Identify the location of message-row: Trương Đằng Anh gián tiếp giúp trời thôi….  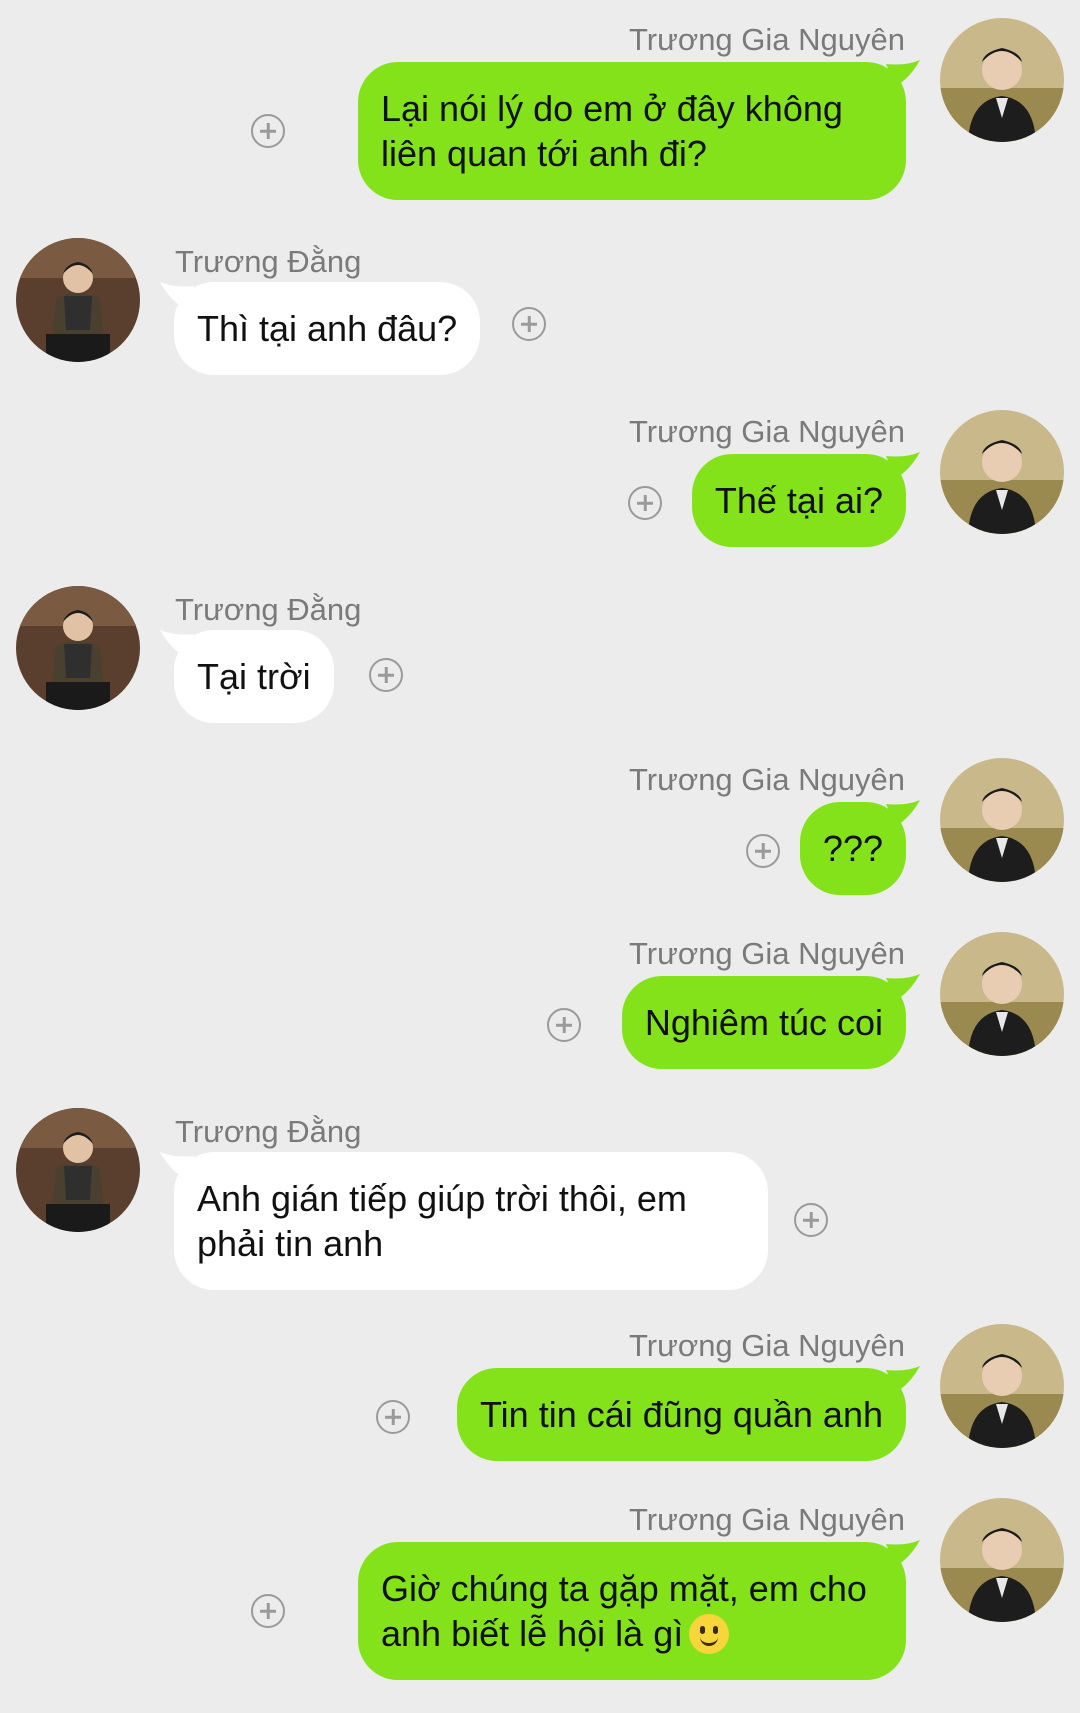
(540, 1200).